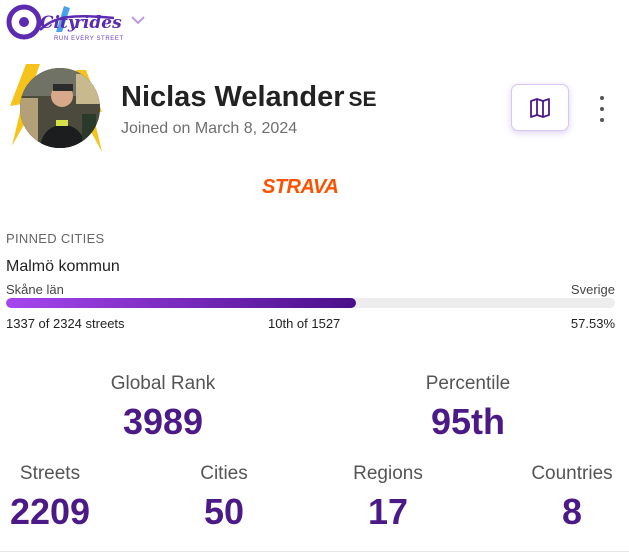 The width and height of the screenshot is (629, 553). I want to click on regions-label: Regions, so click(388, 473).